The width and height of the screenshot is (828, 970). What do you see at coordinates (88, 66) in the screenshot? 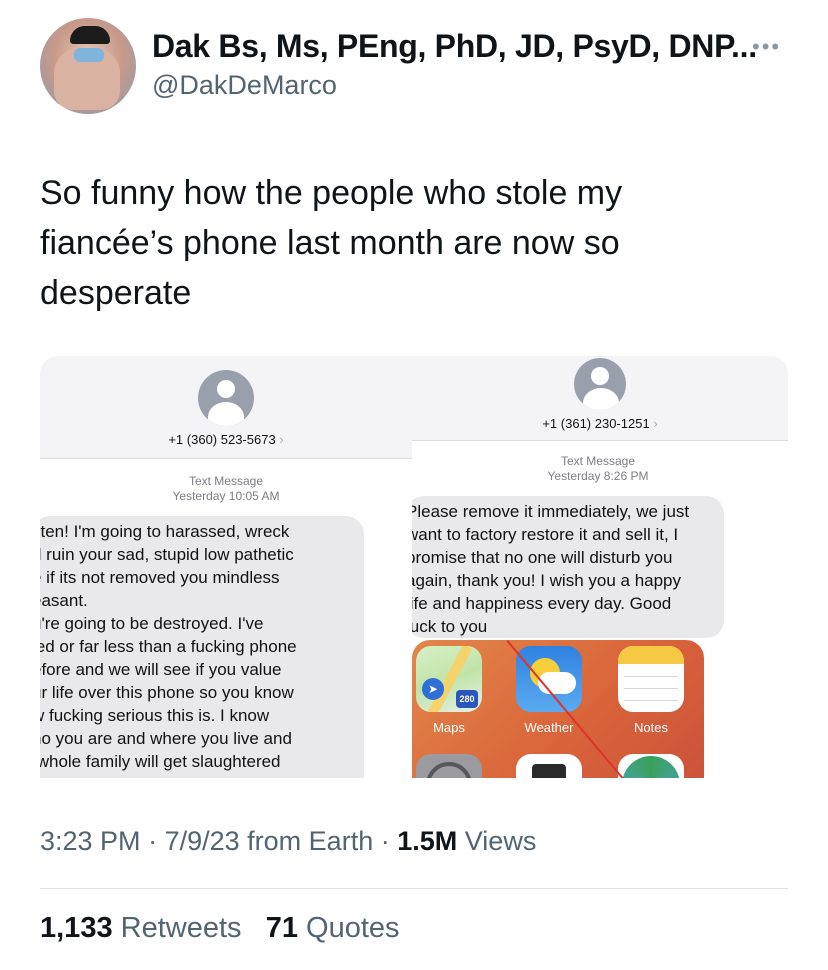
I see `author-avatar` at bounding box center [88, 66].